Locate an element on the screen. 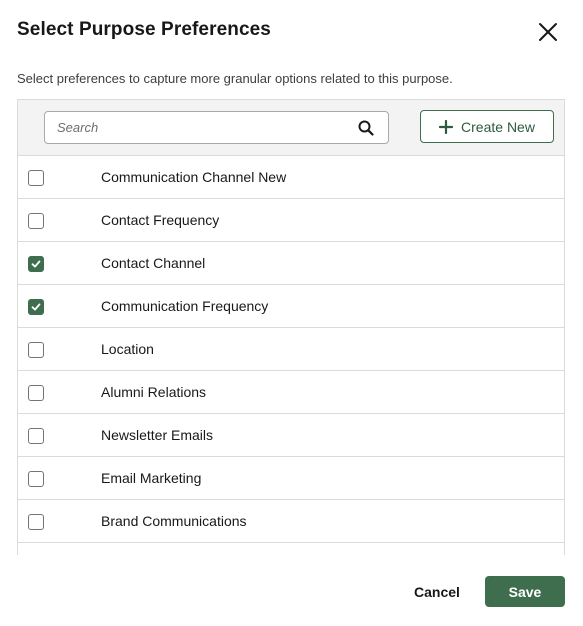 This screenshot has width=583, height=626. preference-label: Contact Channel is located at coordinates (153, 263).